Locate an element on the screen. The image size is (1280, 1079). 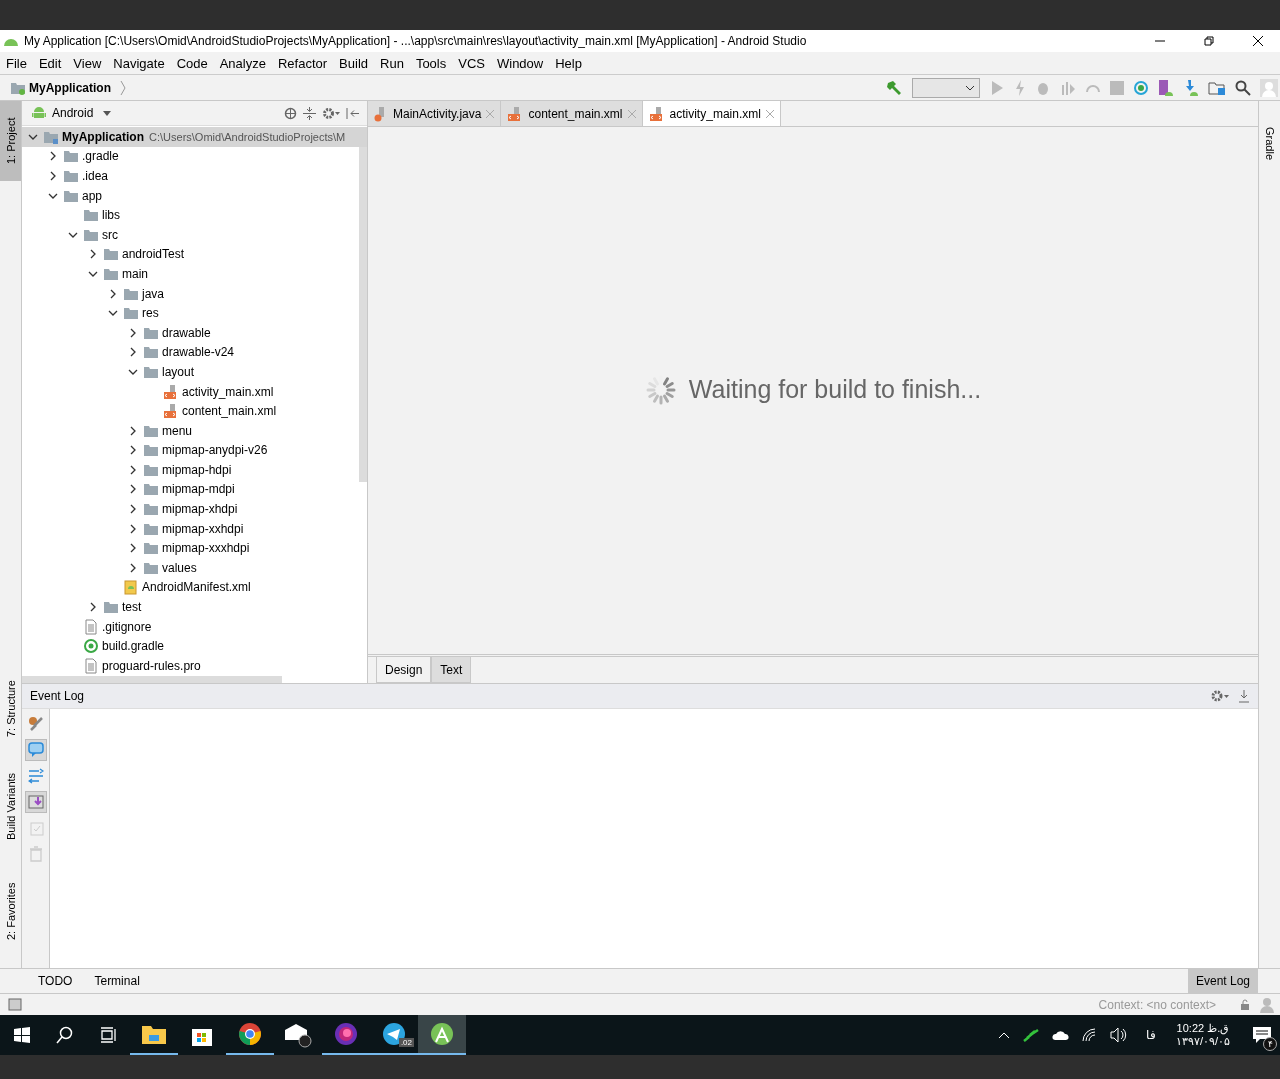
editor-tab: MainActivity.java is located at coordinates (435, 113).